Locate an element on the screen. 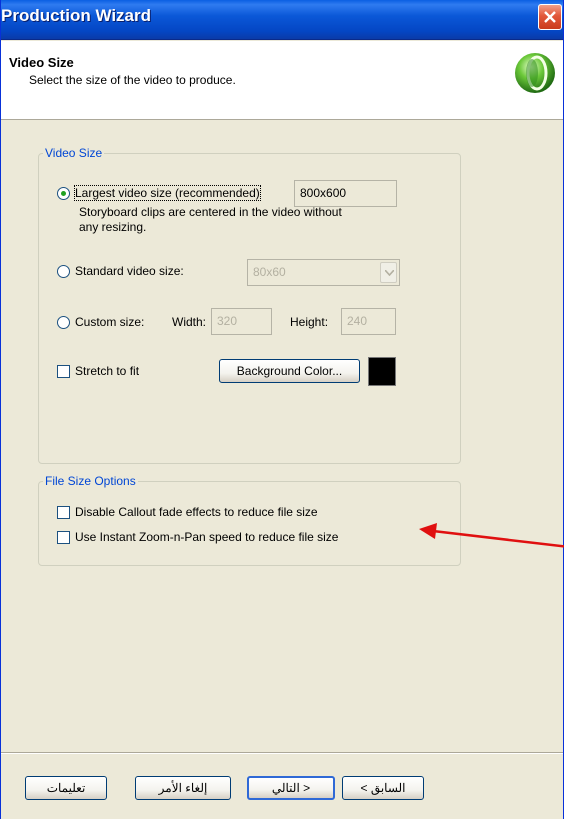  help-button: تعليمات is located at coordinates (66, 788).